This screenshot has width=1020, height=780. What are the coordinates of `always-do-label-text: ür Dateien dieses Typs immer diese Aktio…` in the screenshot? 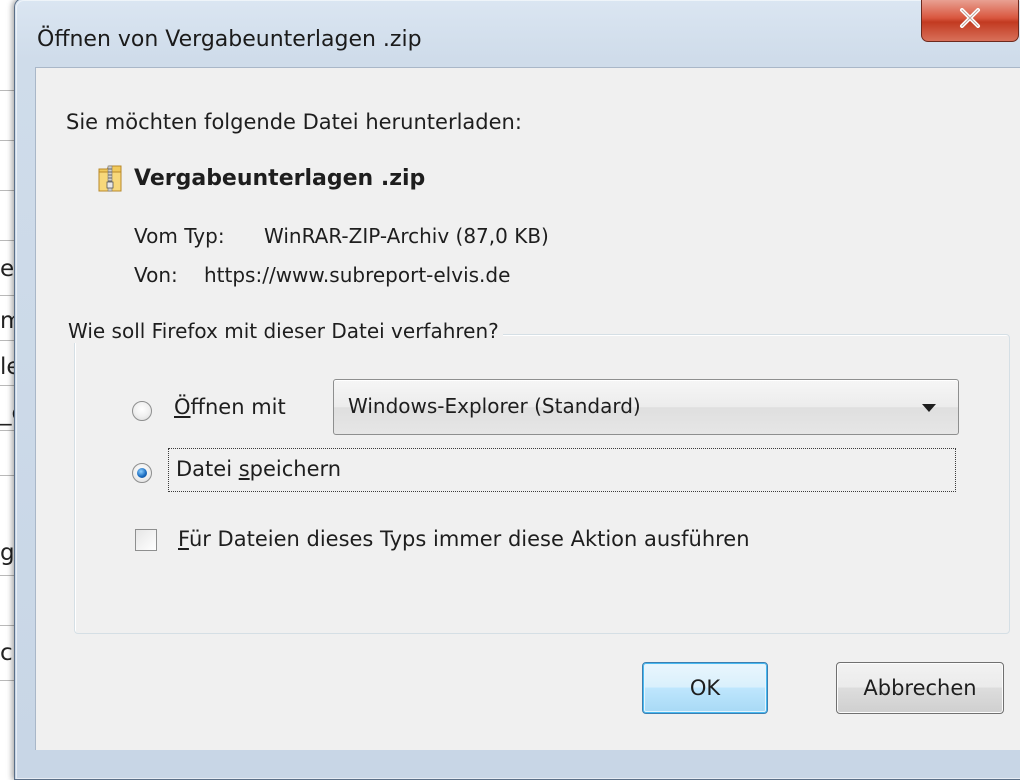 It's located at (469, 539).